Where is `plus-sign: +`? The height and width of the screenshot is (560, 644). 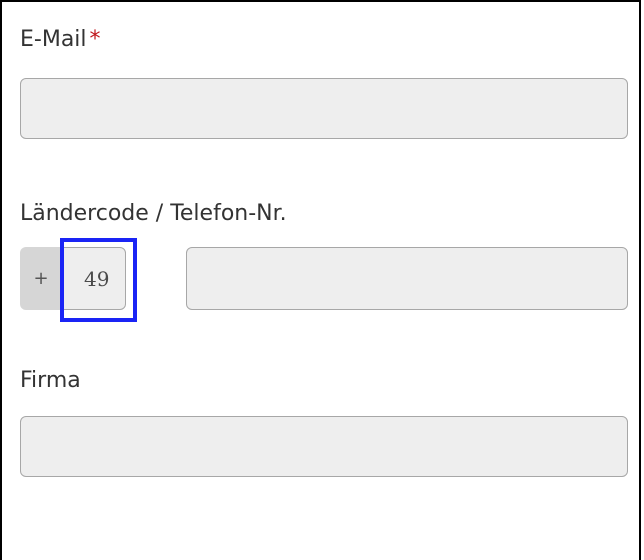 plus-sign: + is located at coordinates (41, 278).